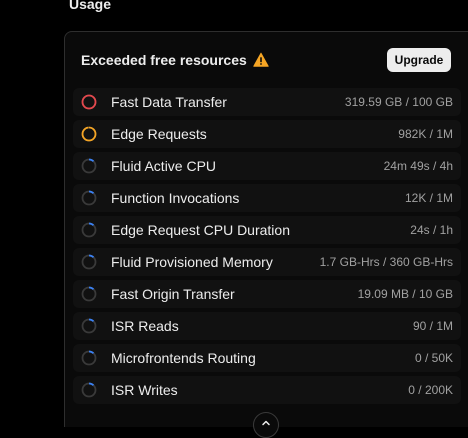 Image resolution: width=468 pixels, height=438 pixels. Describe the element at coordinates (430, 390) in the screenshot. I see `resource-value: 0 / 200K` at that location.